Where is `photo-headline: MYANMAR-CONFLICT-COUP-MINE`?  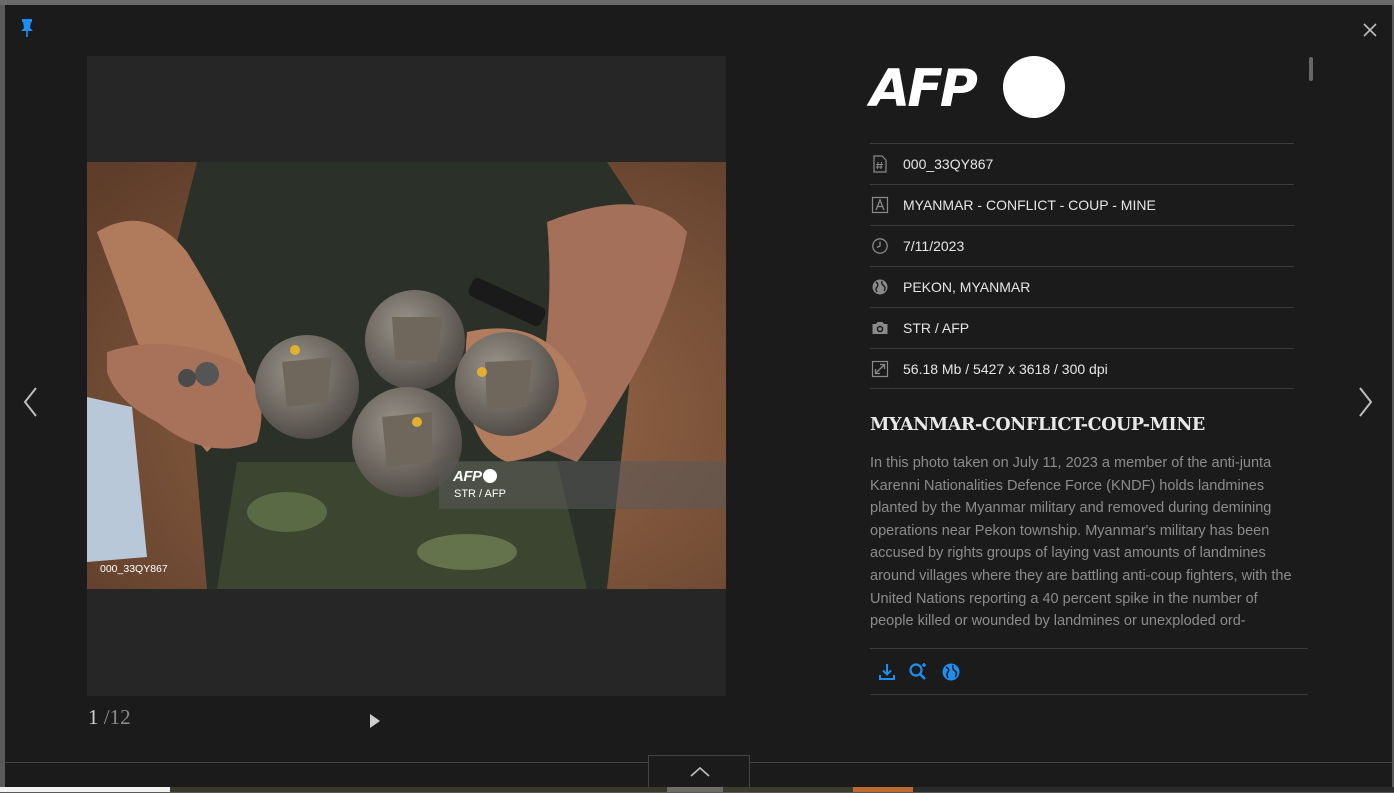
photo-headline: MYANMAR-CONFLICT-COUP-MINE is located at coordinates (1037, 425).